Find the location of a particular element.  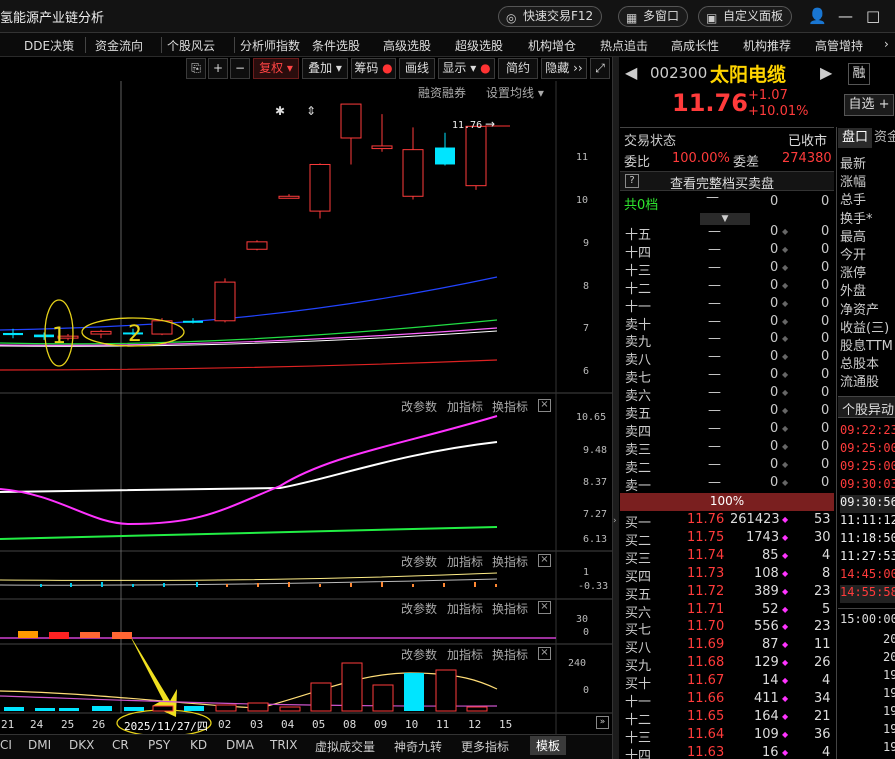

menu-executive-increase: 高管增持 is located at coordinates (839, 45).